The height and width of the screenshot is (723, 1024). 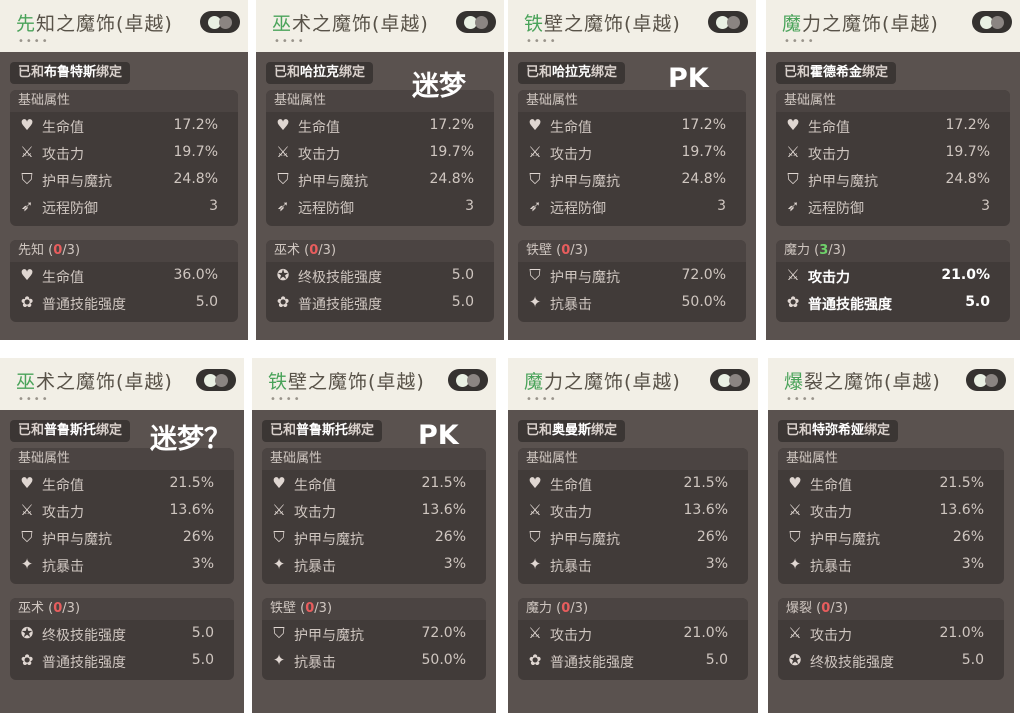 I want to click on base-stats-section: 基础属性 ♥ 生命值 21.5% ⚔ 攻击力 13.6% ⛉ 护甲与魔抗 26% ✦ 抗暴击 3%, so click(x=633, y=516).